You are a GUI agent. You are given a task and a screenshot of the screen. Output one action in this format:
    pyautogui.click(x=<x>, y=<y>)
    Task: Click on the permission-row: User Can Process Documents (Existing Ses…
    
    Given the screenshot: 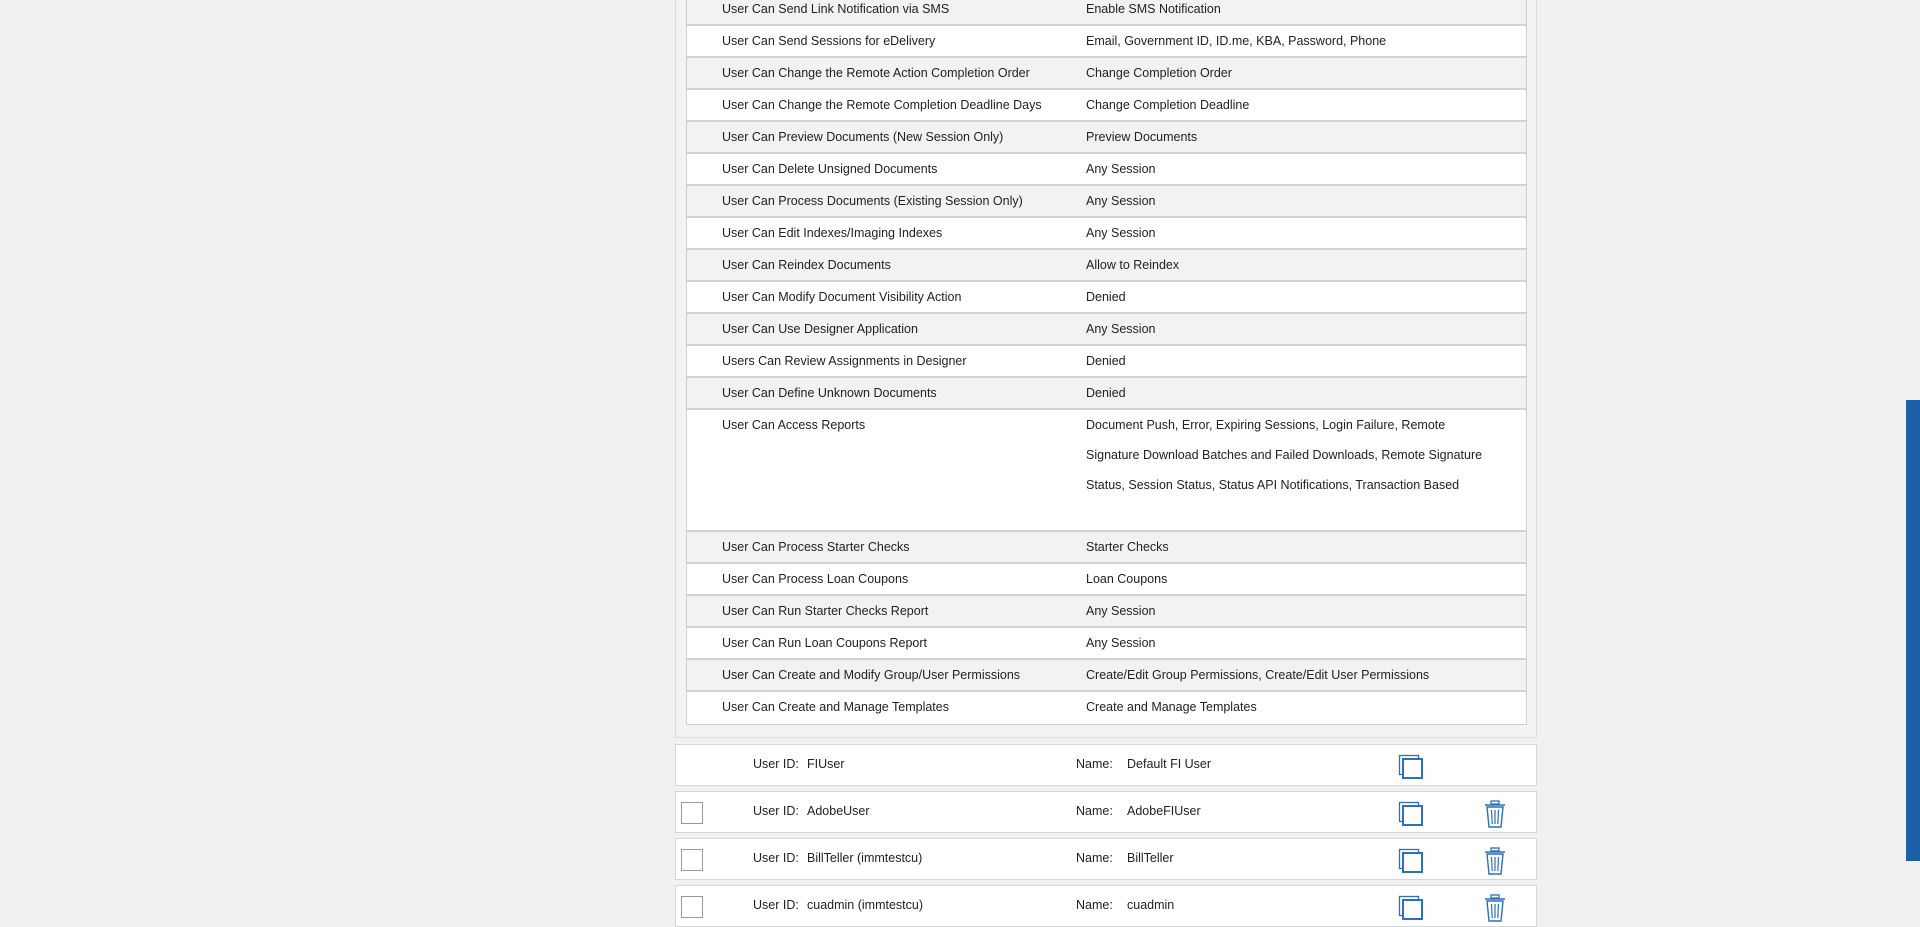 What is the action you would take?
    pyautogui.click(x=1106, y=202)
    